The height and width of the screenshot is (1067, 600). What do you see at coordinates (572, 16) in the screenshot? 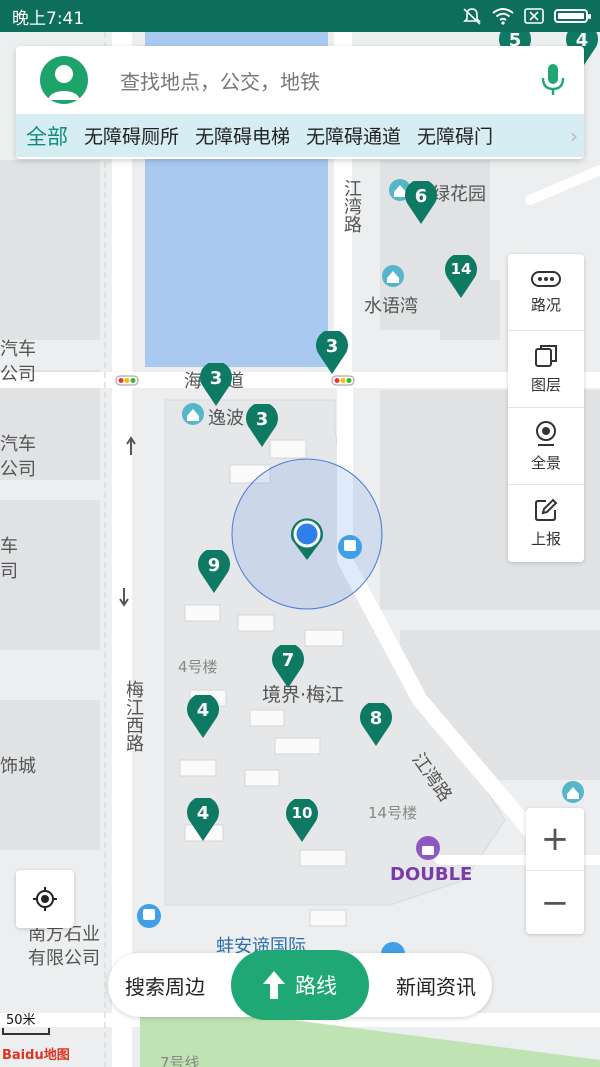
I see `battery-icon` at bounding box center [572, 16].